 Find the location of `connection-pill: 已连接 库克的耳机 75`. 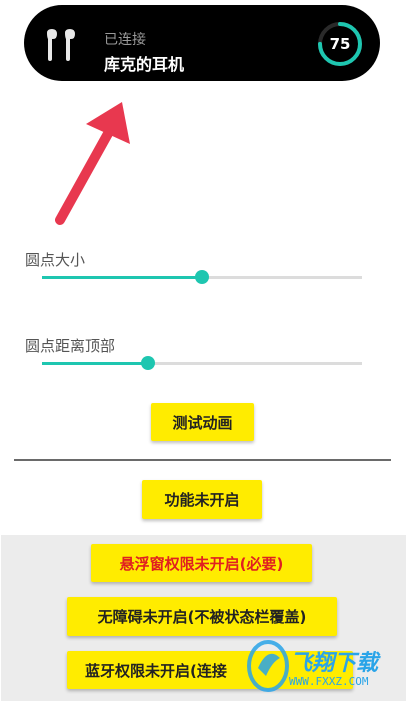

connection-pill: 已连接 库克的耳机 75 is located at coordinates (202, 43).